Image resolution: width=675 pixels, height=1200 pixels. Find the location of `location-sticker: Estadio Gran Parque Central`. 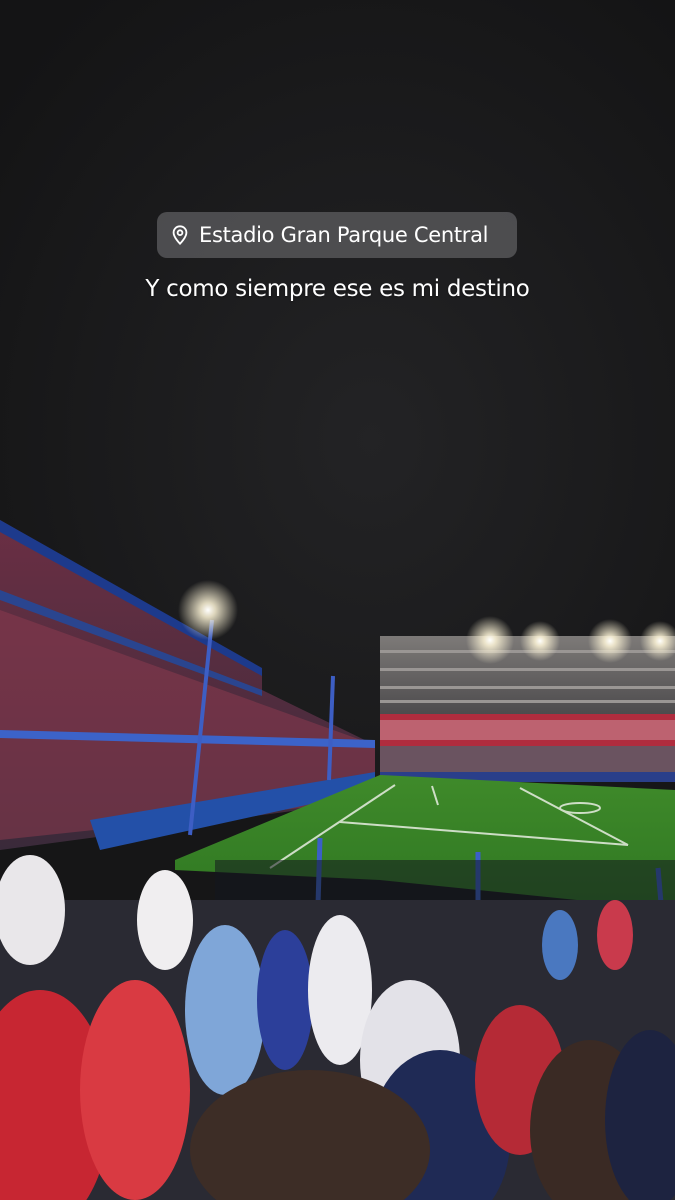

location-sticker: Estadio Gran Parque Central is located at coordinates (337, 235).